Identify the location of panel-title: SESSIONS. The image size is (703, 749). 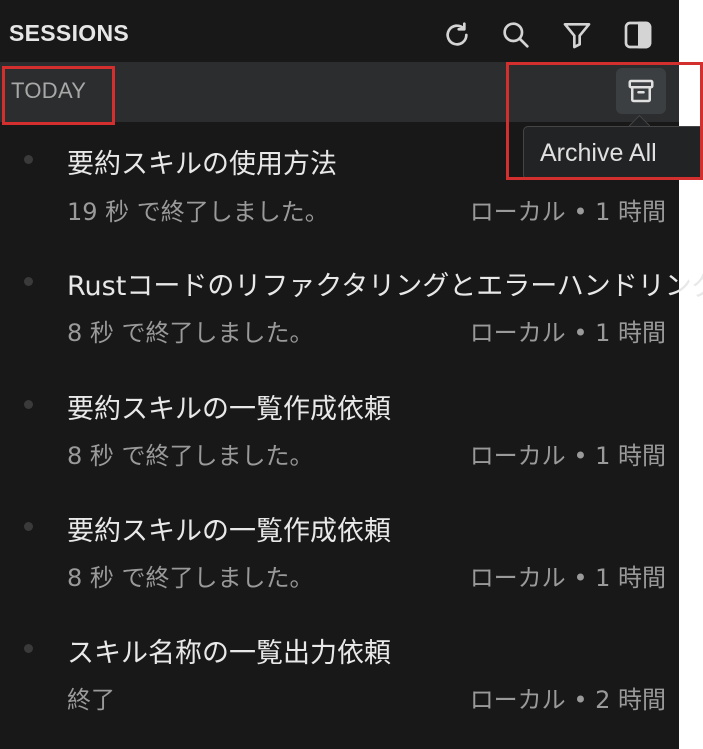
(69, 33).